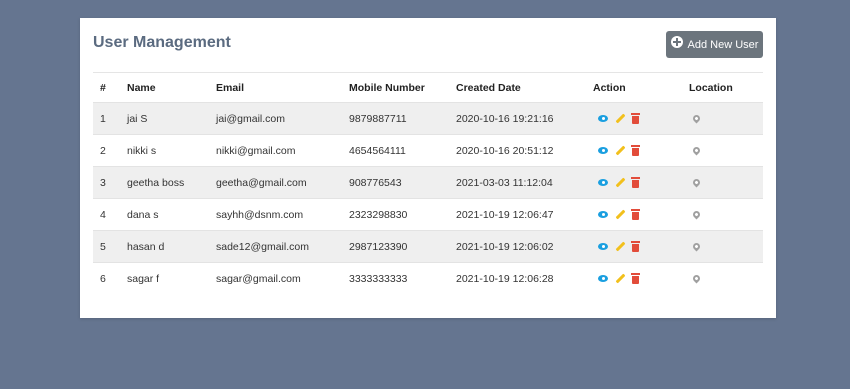 The height and width of the screenshot is (389, 850). I want to click on user-name: dana s, so click(143, 214).